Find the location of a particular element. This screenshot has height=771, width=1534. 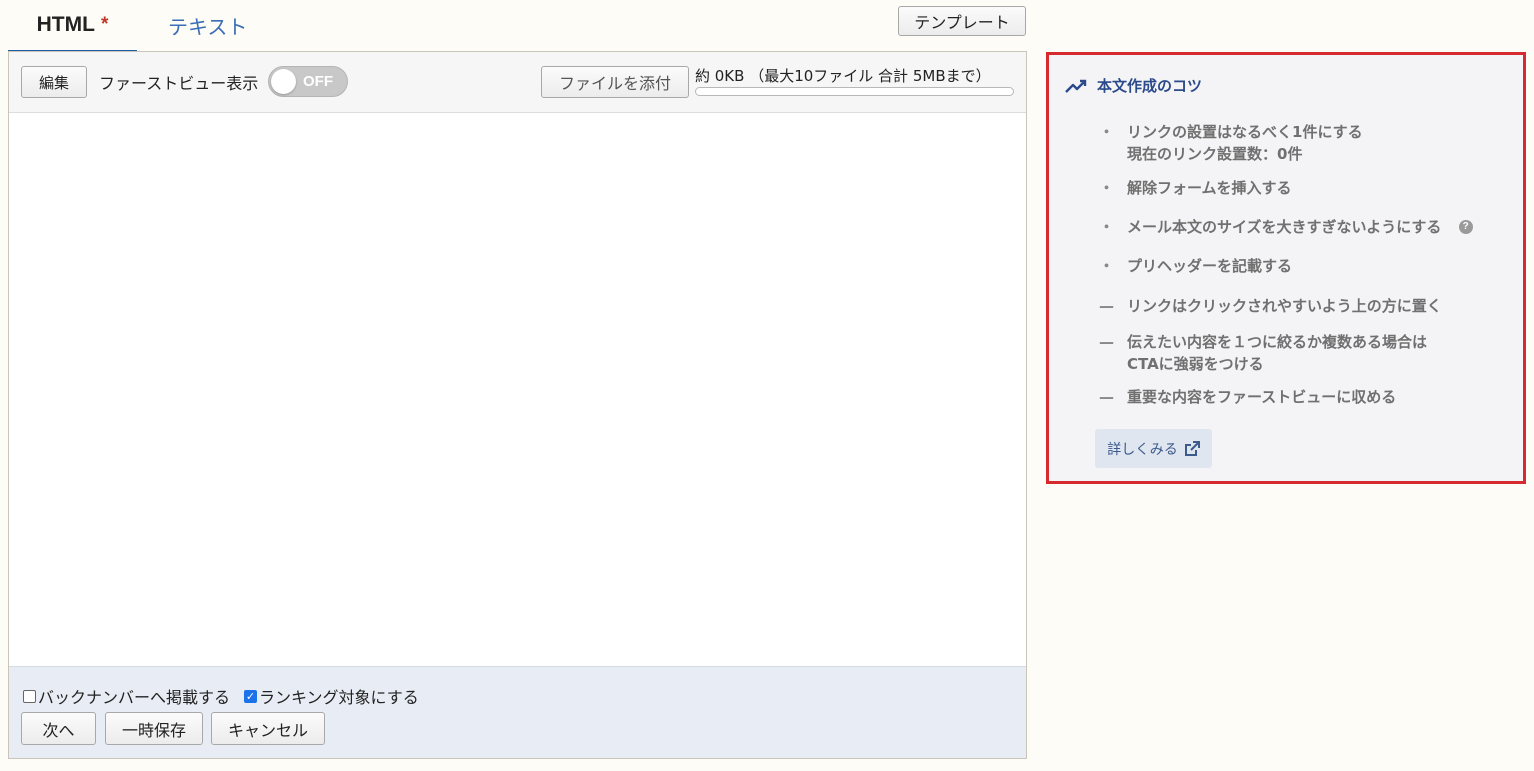

help-icon: ? is located at coordinates (1465, 226).